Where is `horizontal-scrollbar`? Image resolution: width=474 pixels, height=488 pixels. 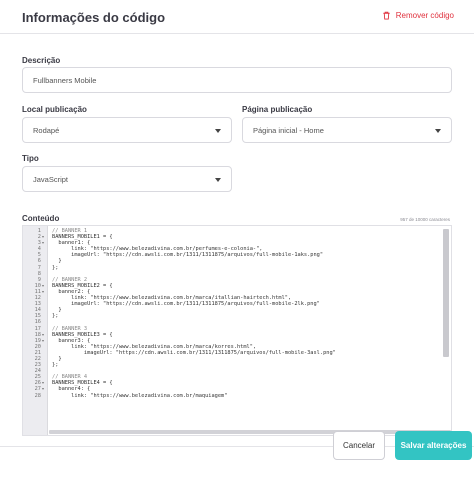 horizontal-scrollbar is located at coordinates (250, 432).